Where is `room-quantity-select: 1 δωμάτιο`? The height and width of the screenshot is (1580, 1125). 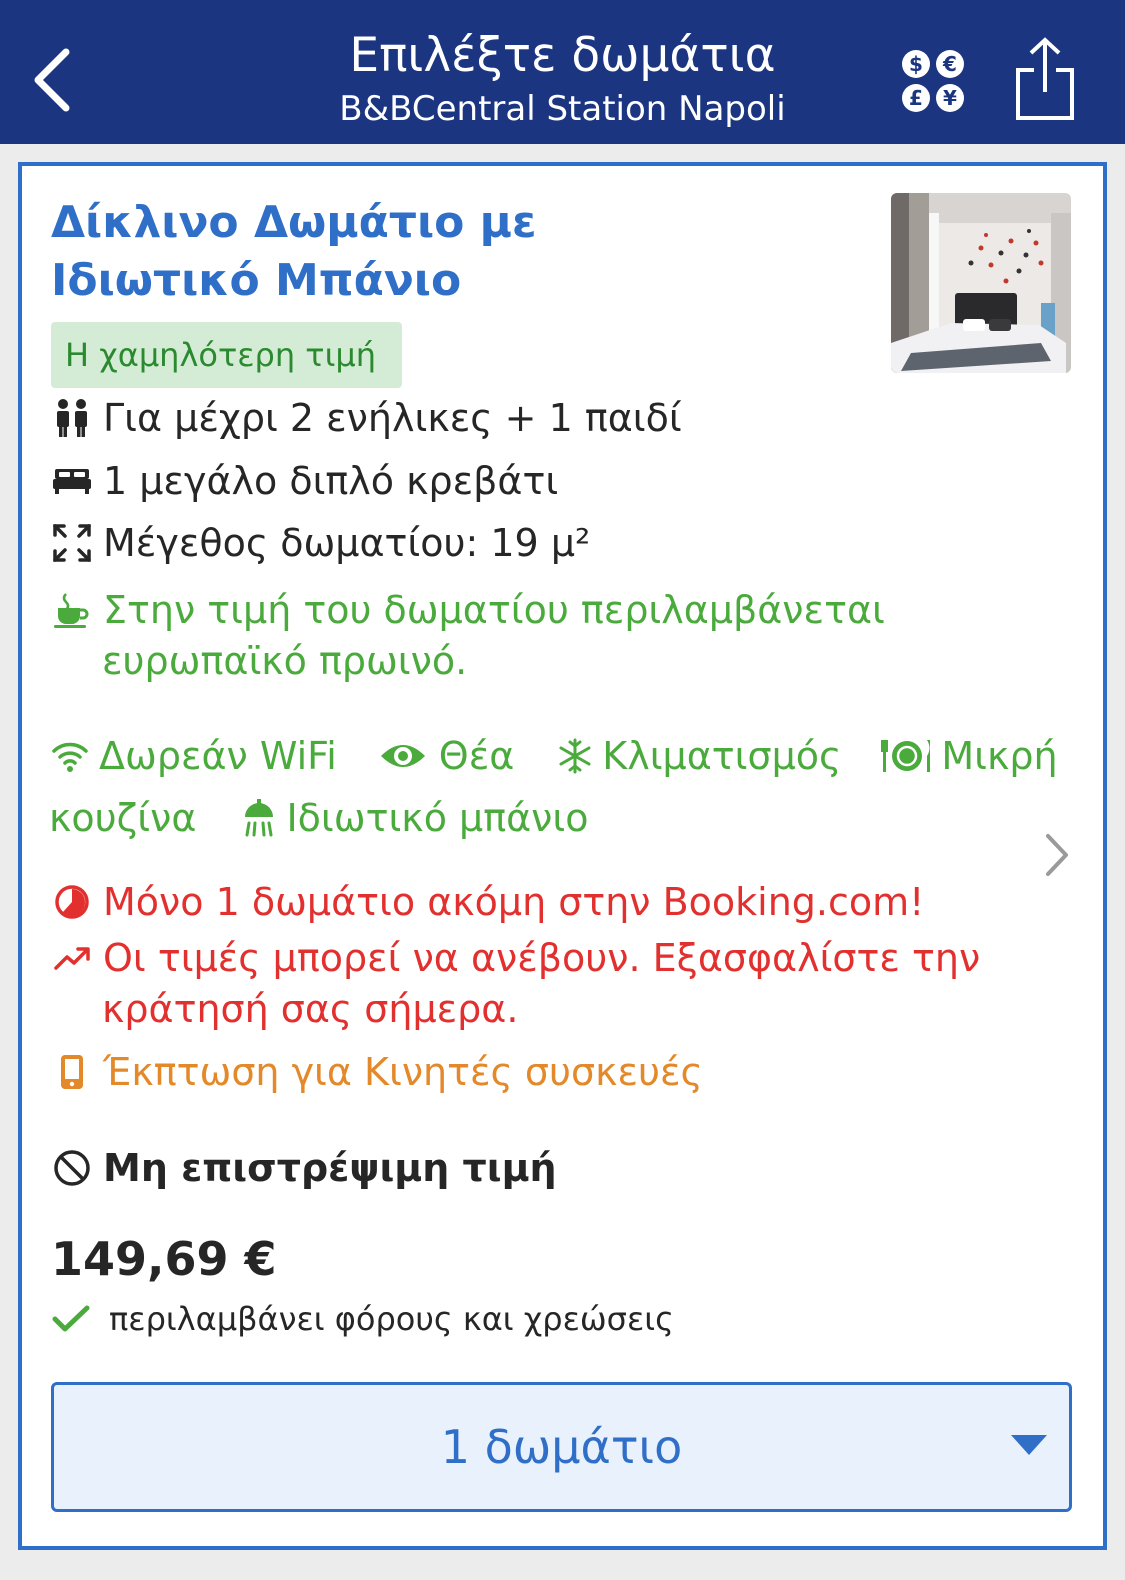
room-quantity-select: 1 δωμάτιο is located at coordinates (561, 1447).